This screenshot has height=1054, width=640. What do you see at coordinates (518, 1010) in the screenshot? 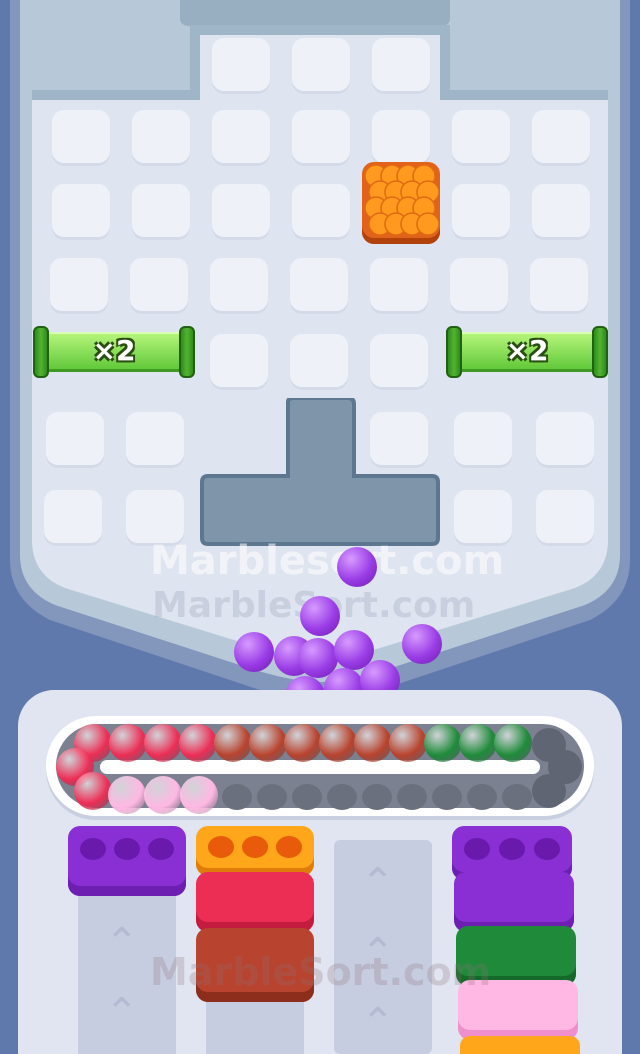
I see `bin-4-stack-pink` at bounding box center [518, 1010].